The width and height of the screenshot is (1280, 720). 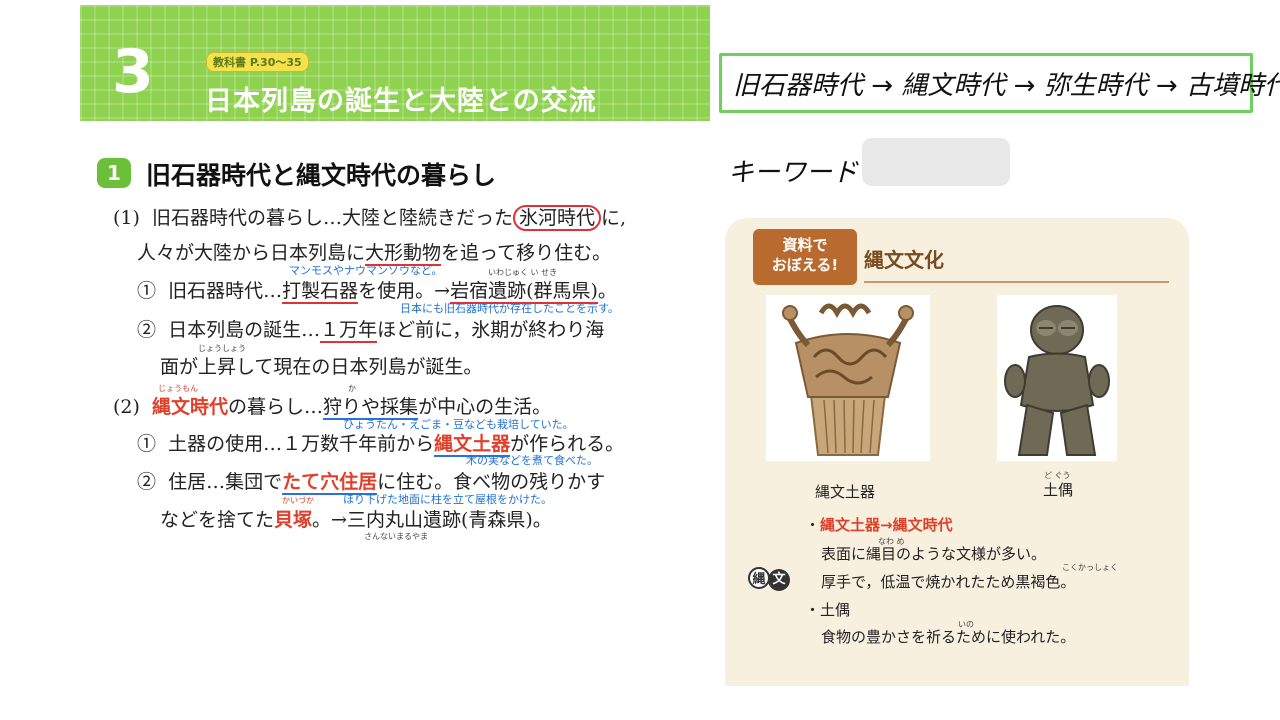 I want to click on jomon-pottery-image, so click(x=848, y=378).